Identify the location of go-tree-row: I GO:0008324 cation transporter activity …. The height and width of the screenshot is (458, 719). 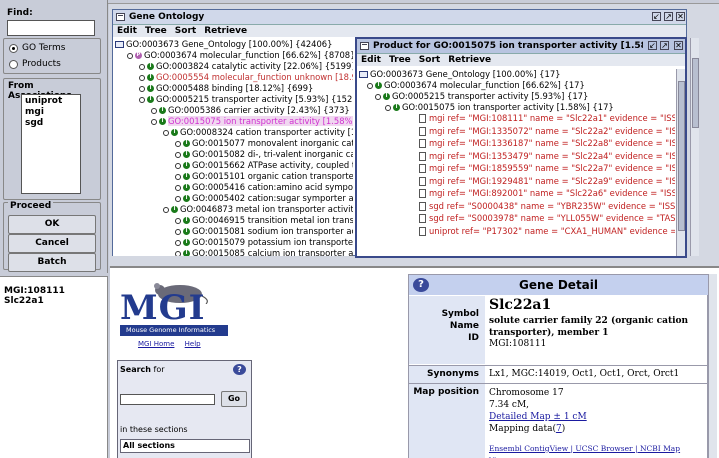
(234, 132).